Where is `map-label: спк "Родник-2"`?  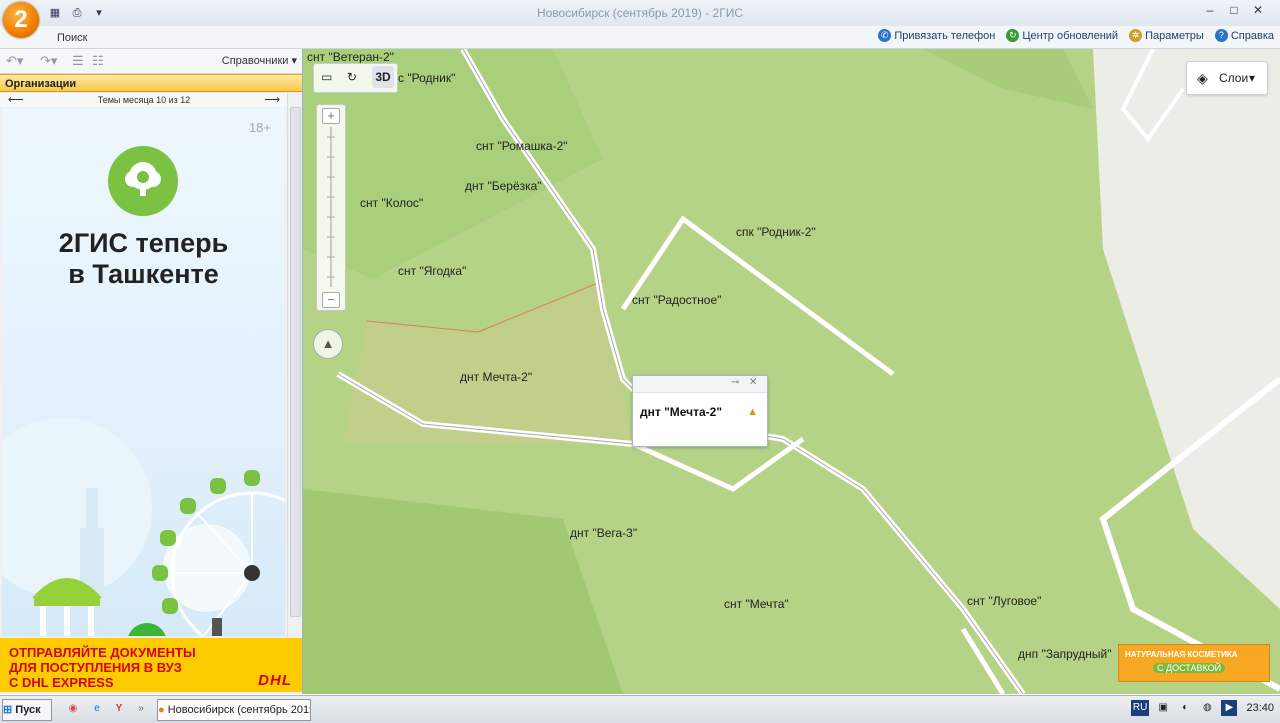 map-label: спк "Родник-2" is located at coordinates (776, 232).